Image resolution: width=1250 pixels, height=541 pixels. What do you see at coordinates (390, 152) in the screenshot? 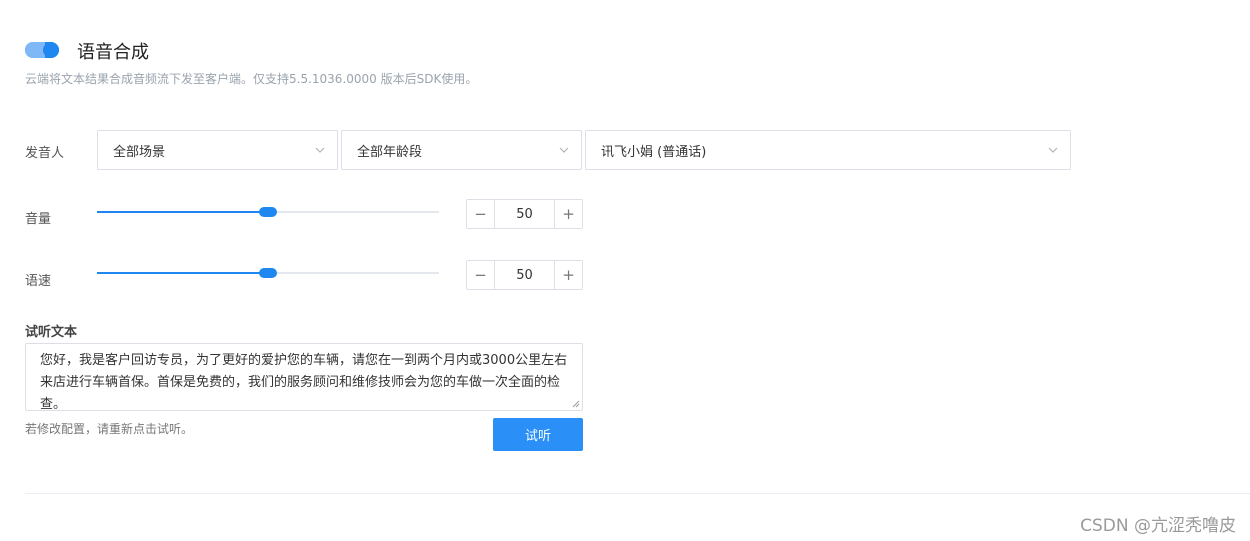
I see `age-select-value: 全部年龄段` at bounding box center [390, 152].